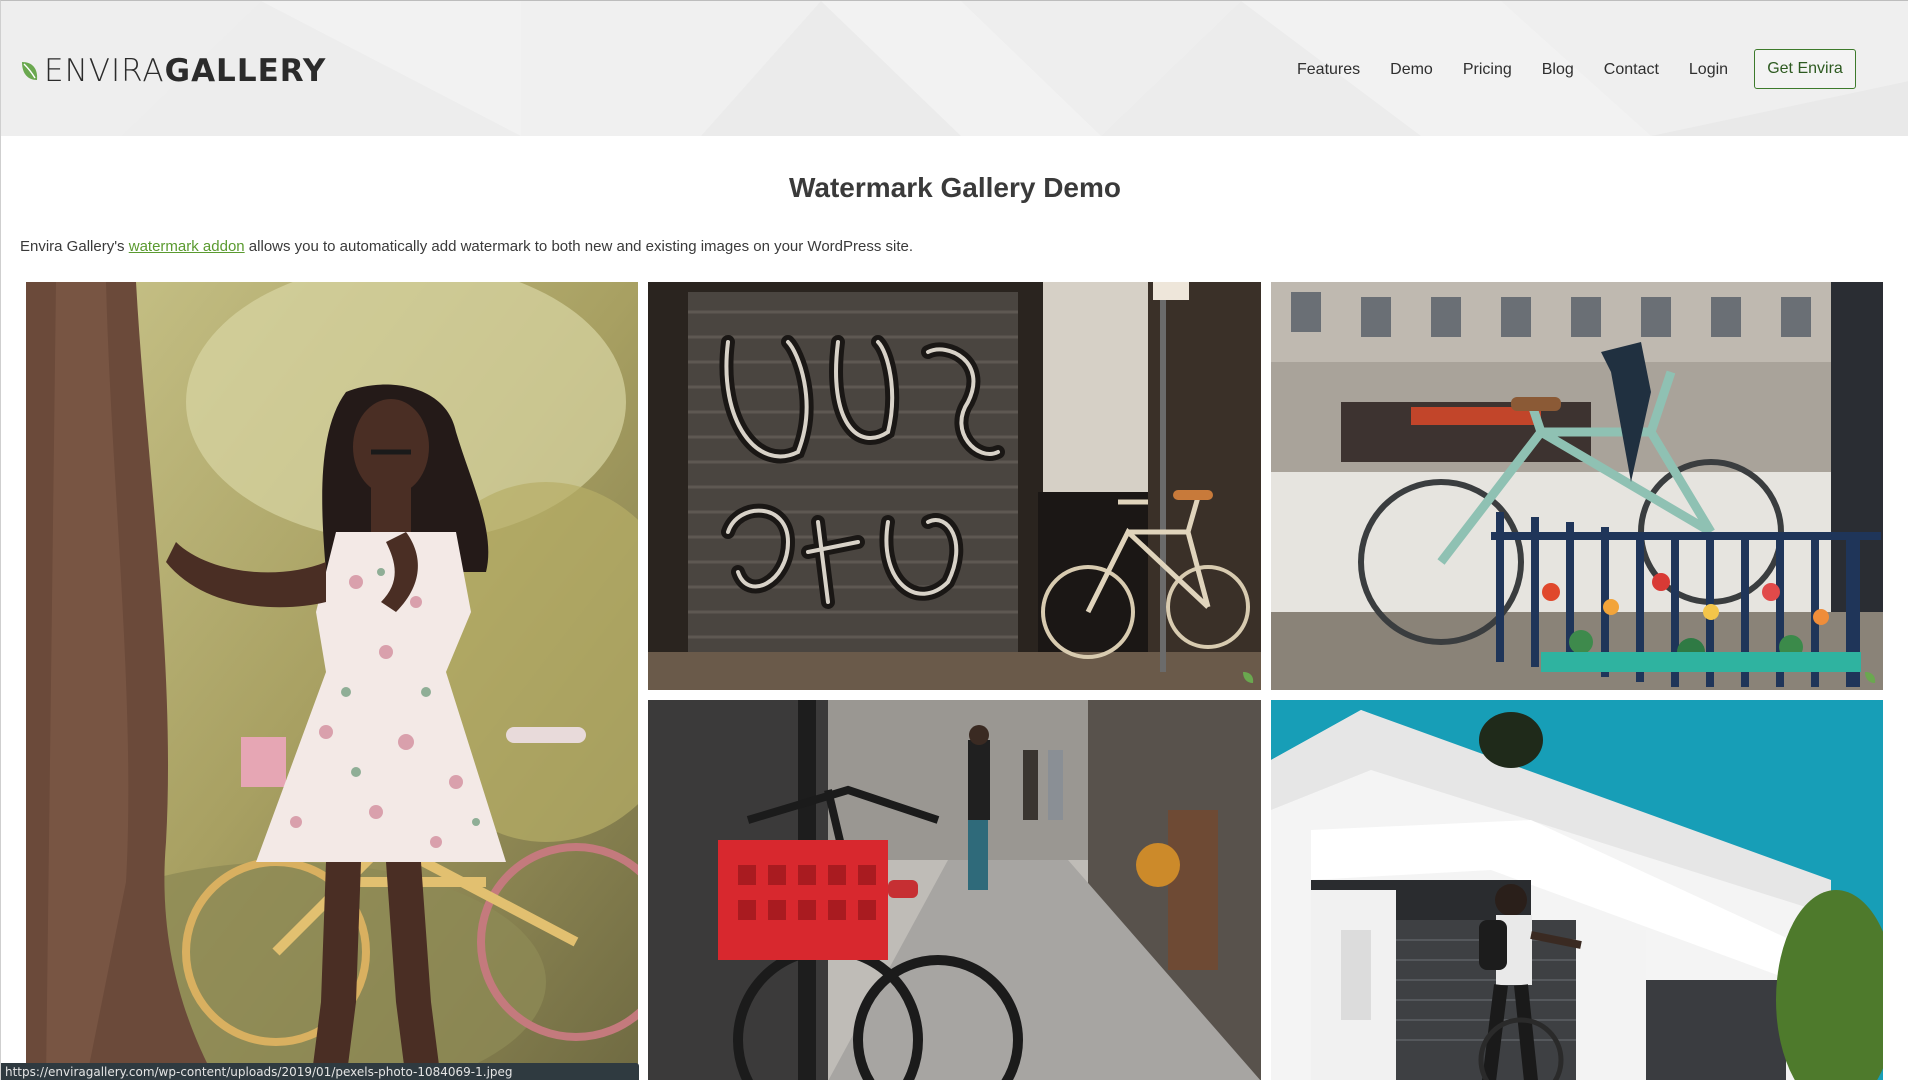 This screenshot has width=1908, height=1080. What do you see at coordinates (104, 71) in the screenshot?
I see `logo-wordmark-light: ENVIRA` at bounding box center [104, 71].